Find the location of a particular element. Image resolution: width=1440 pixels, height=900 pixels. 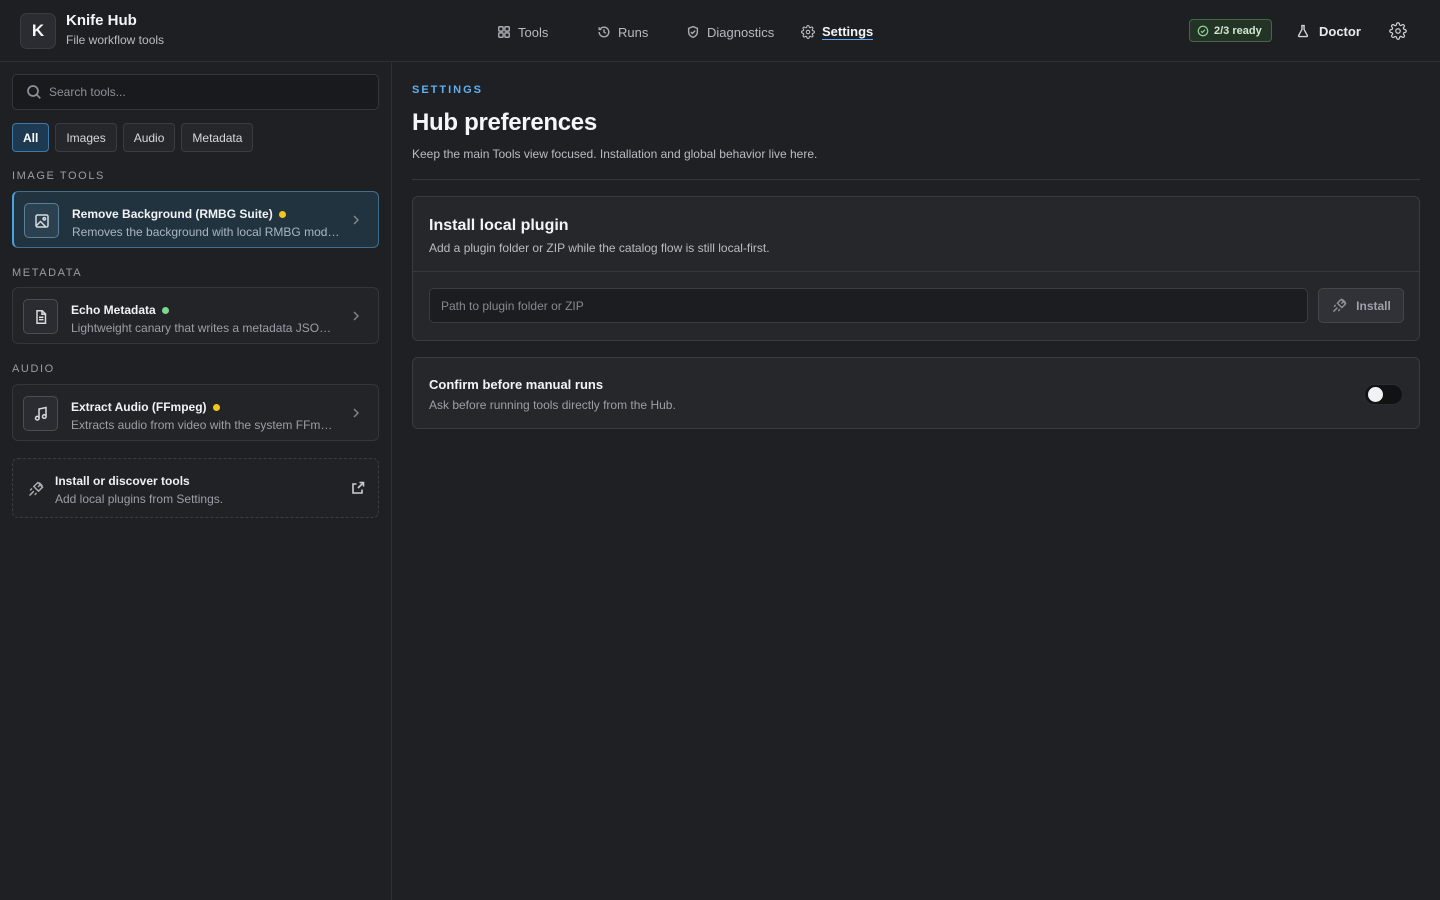

filter-images: Images is located at coordinates (86, 137).